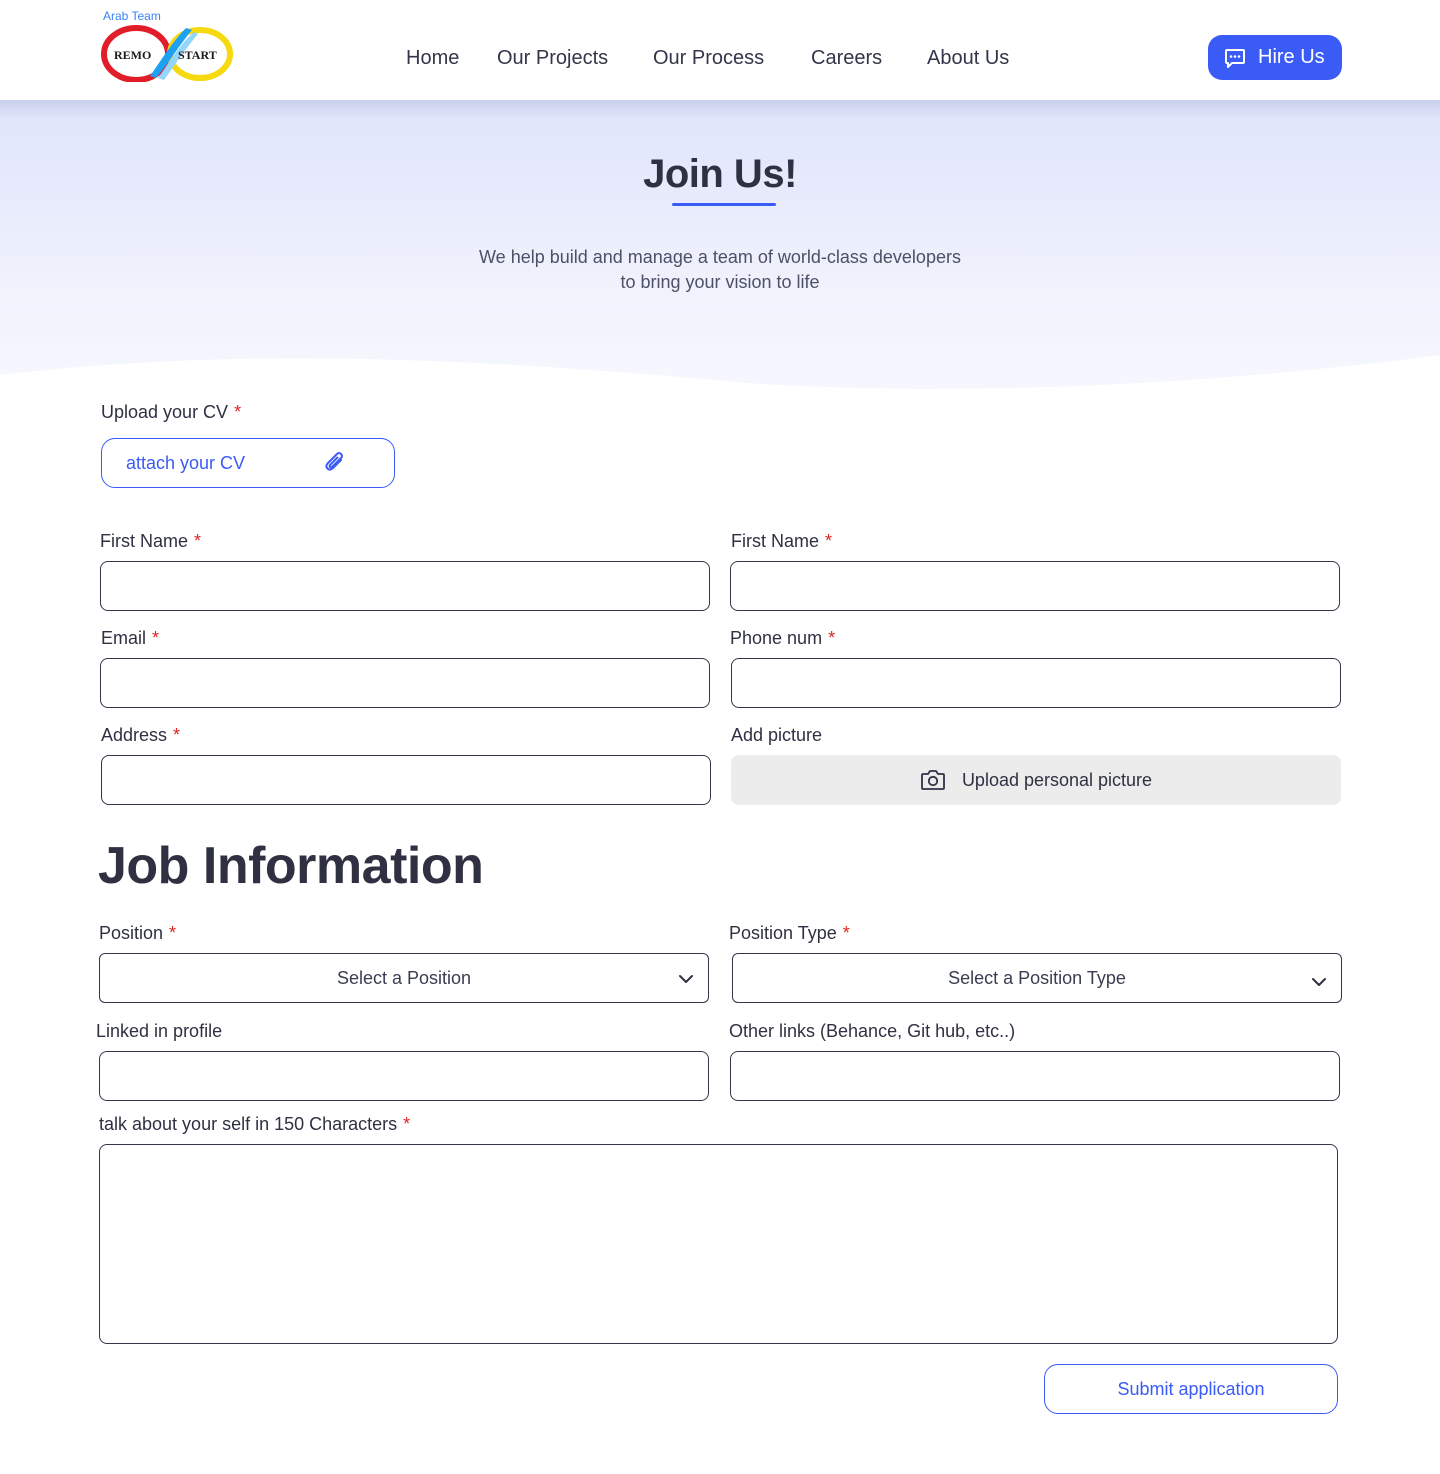  What do you see at coordinates (291, 866) in the screenshot?
I see `job-information-heading: Job Information` at bounding box center [291, 866].